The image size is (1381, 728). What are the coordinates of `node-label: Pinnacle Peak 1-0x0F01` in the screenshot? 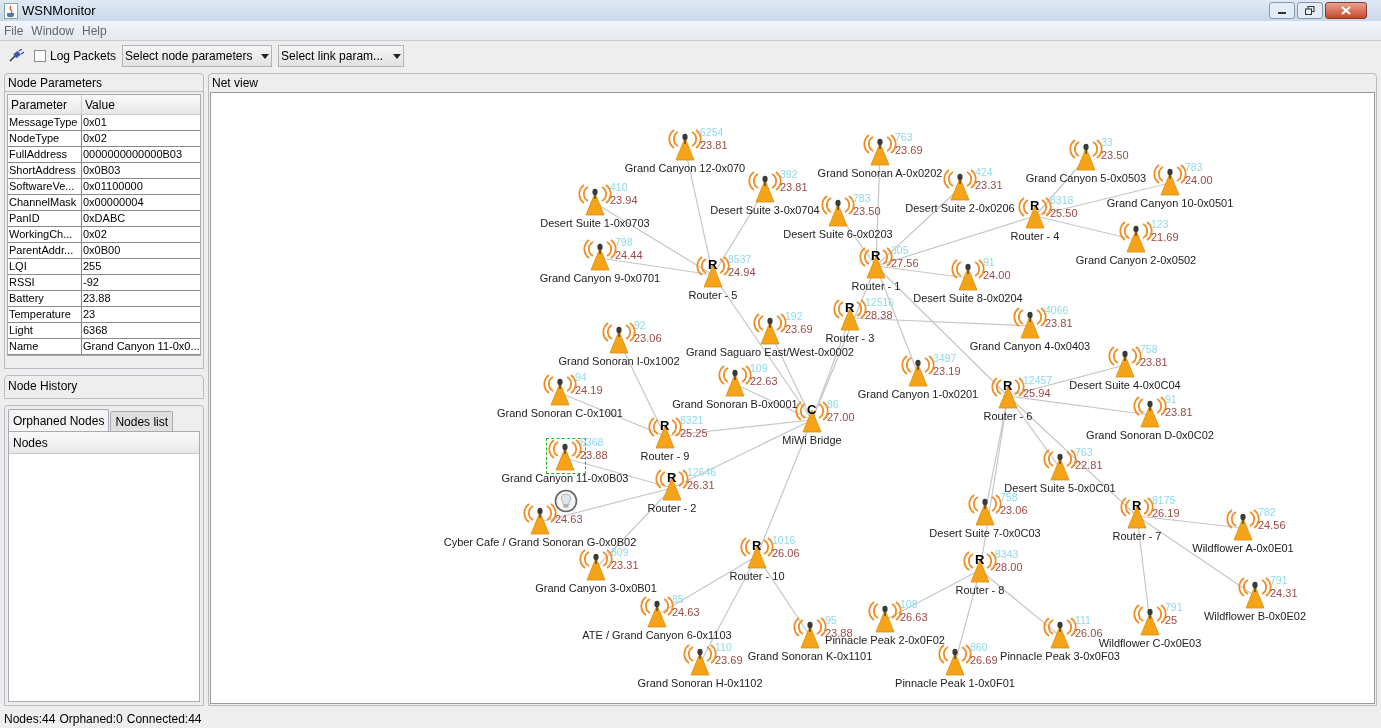 It's located at (955, 683).